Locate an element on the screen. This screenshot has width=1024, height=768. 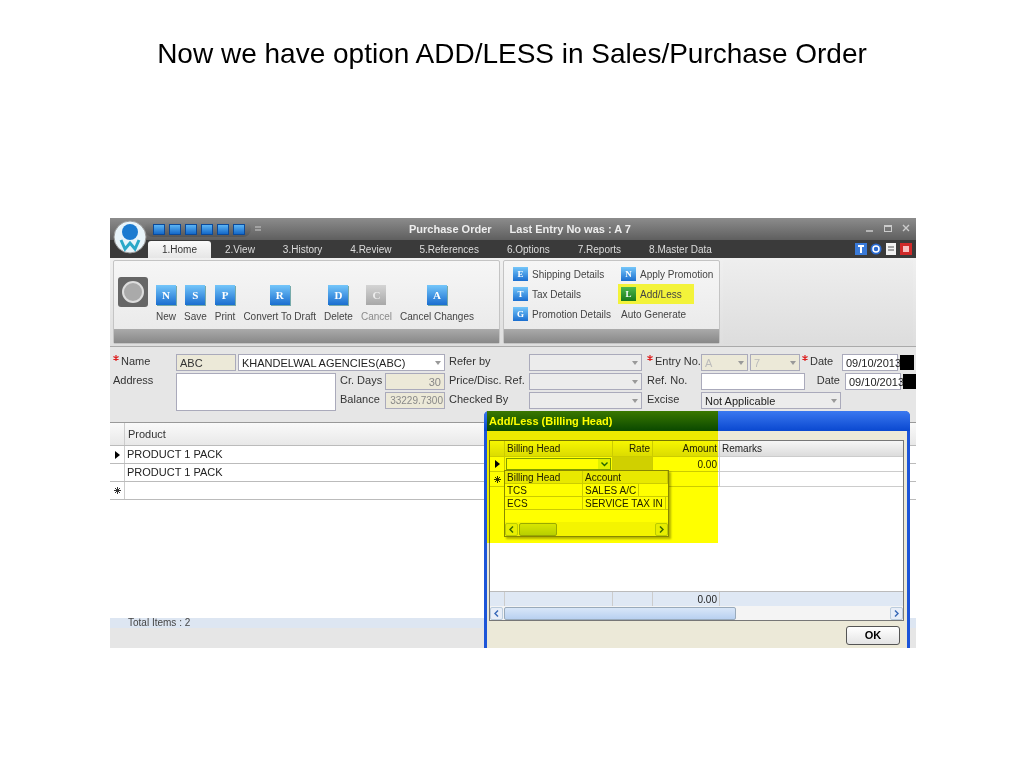
tab: 2.View is located at coordinates (240, 250).